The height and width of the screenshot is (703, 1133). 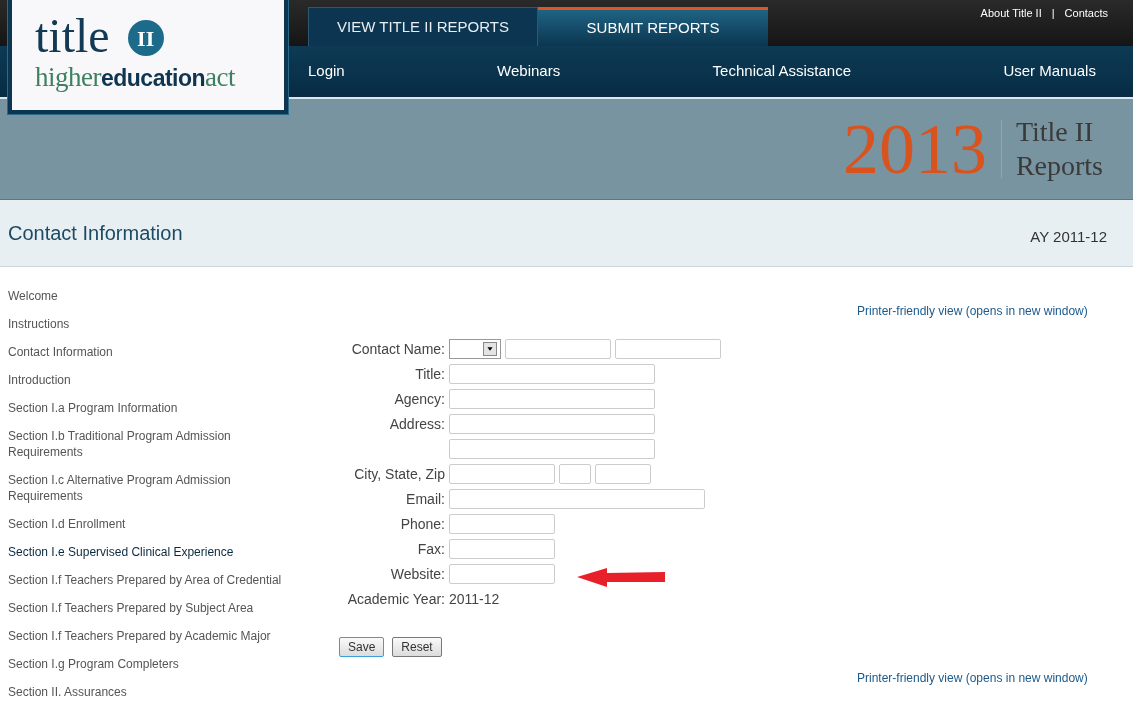 I want to click on nav-link: User Manuals, so click(x=1049, y=71).